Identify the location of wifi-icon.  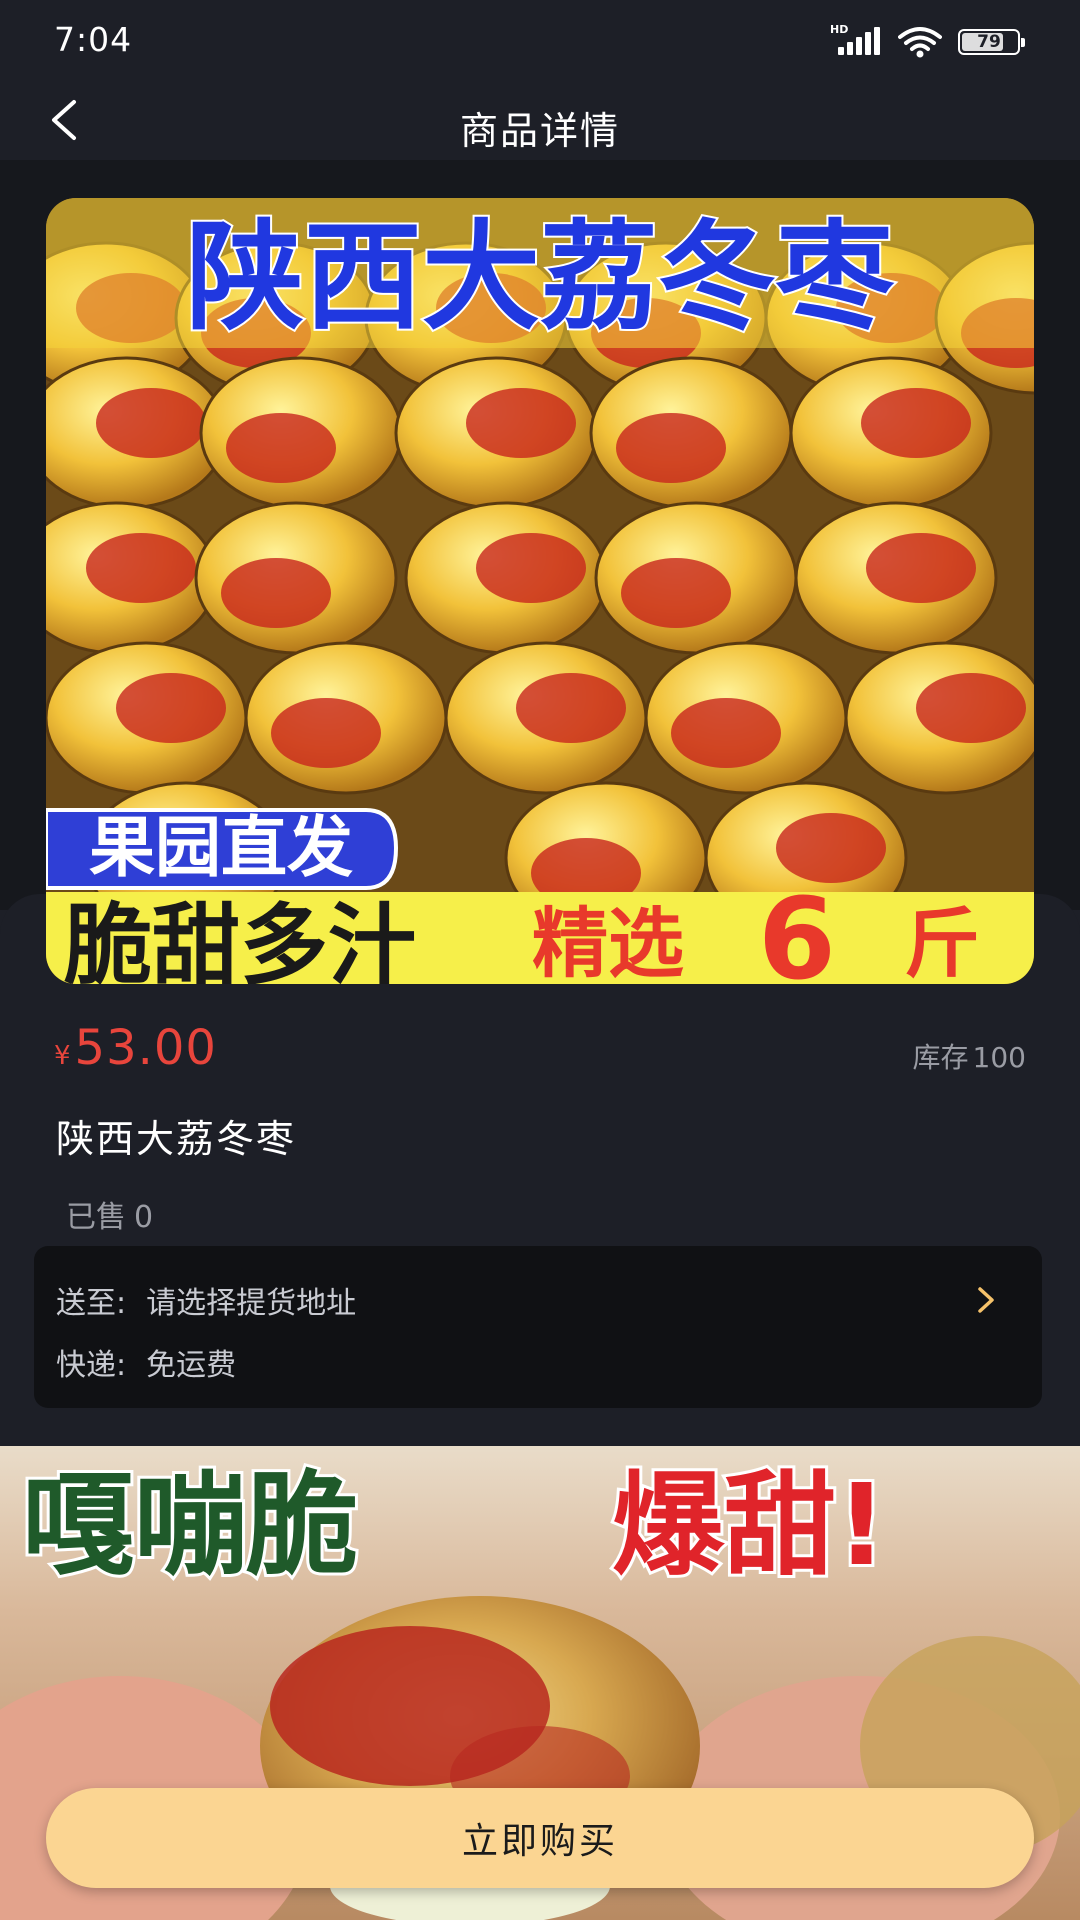
(920, 42).